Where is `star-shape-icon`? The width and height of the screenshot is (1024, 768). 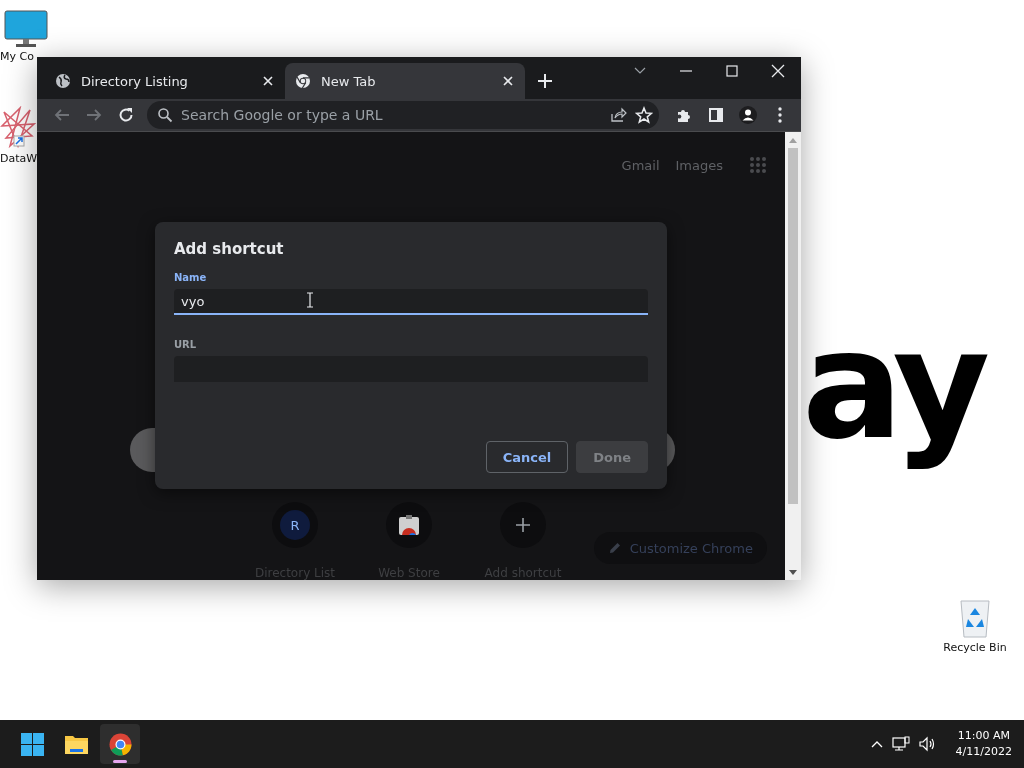
star-shape-icon is located at coordinates (18, 128).